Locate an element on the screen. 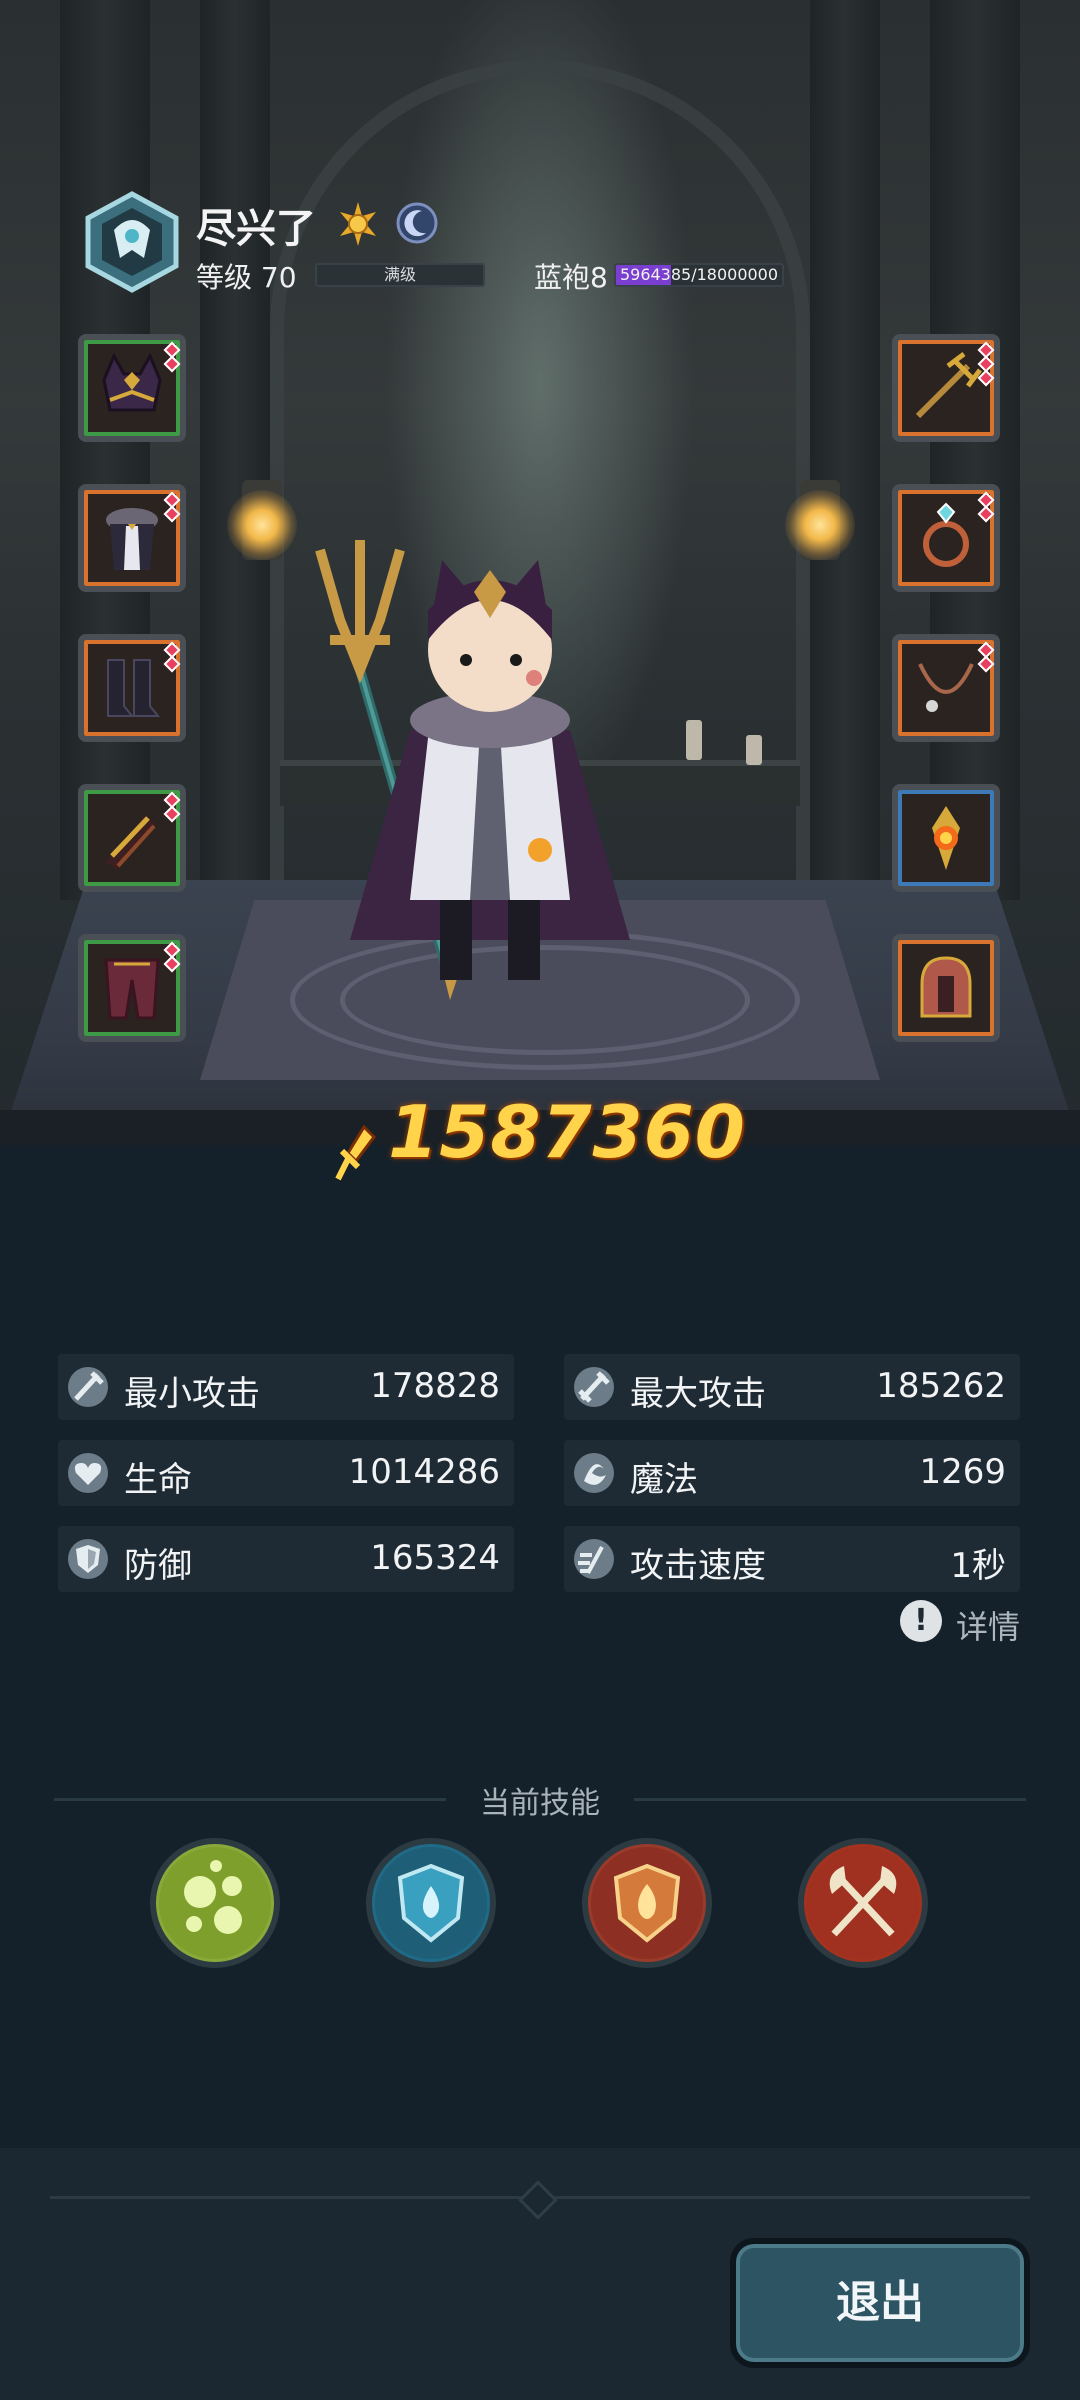  poison-bubbles-skill-icon is located at coordinates (215, 1903).